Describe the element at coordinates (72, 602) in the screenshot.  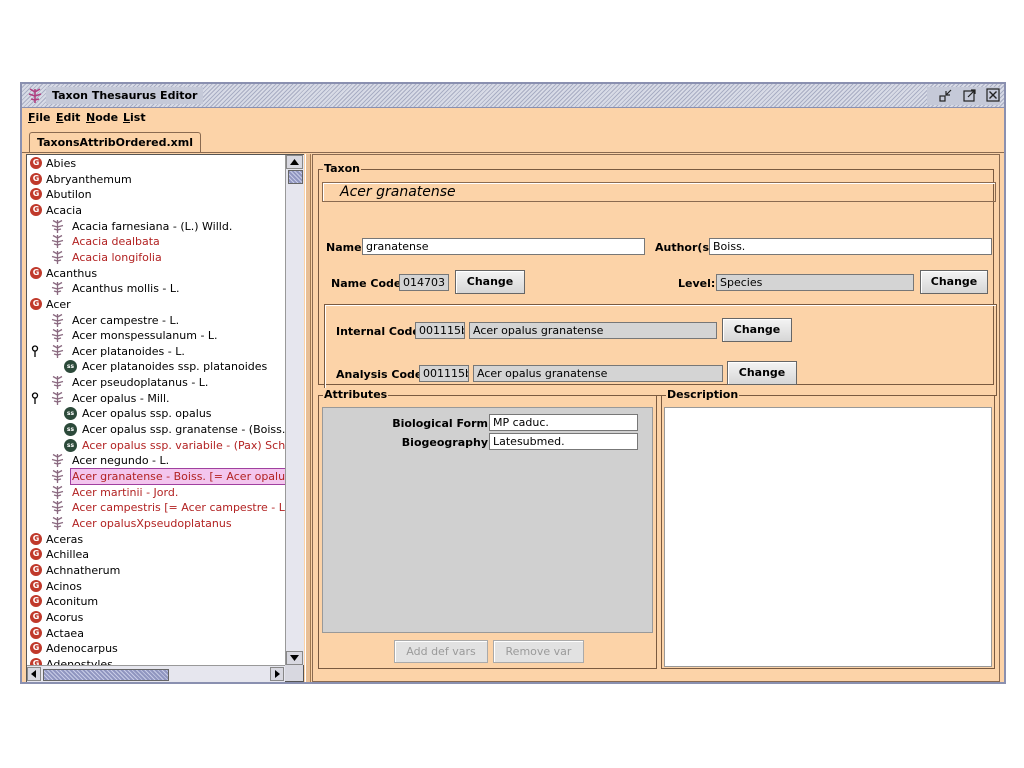
I see `tree-item-label: Aconitum` at that location.